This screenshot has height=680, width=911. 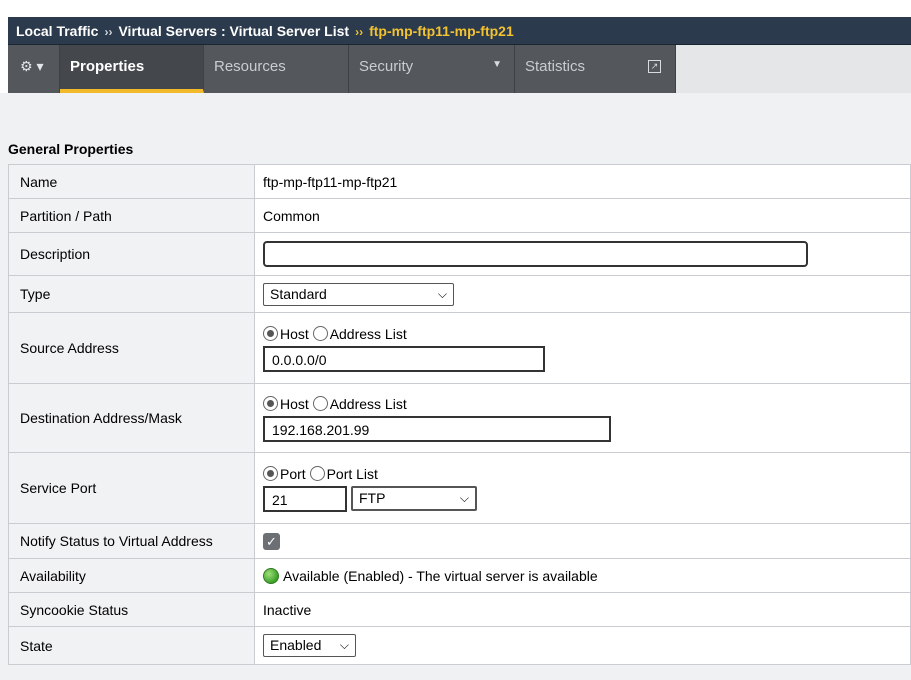 I want to click on row-type: Type Standard ⌵, so click(x=459, y=294).